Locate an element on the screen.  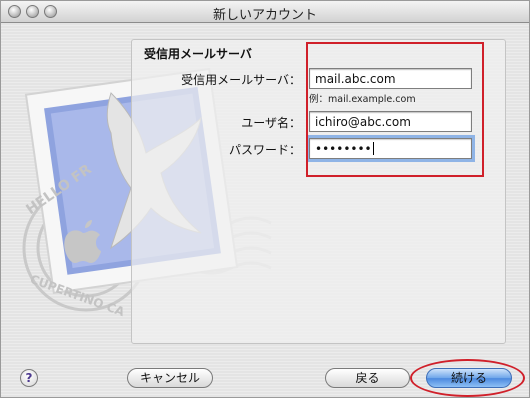
title-bar: 新しいアカウント is located at coordinates (265, 12).